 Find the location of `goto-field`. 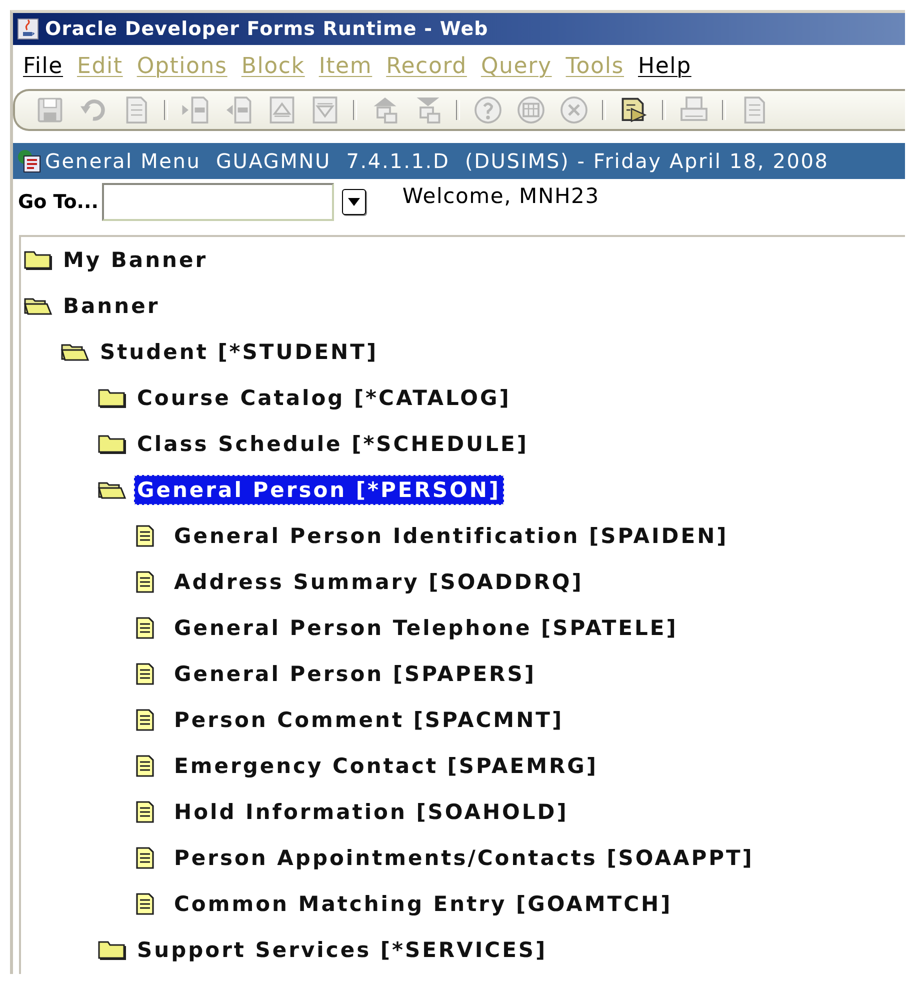

goto-field is located at coordinates (218, 202).